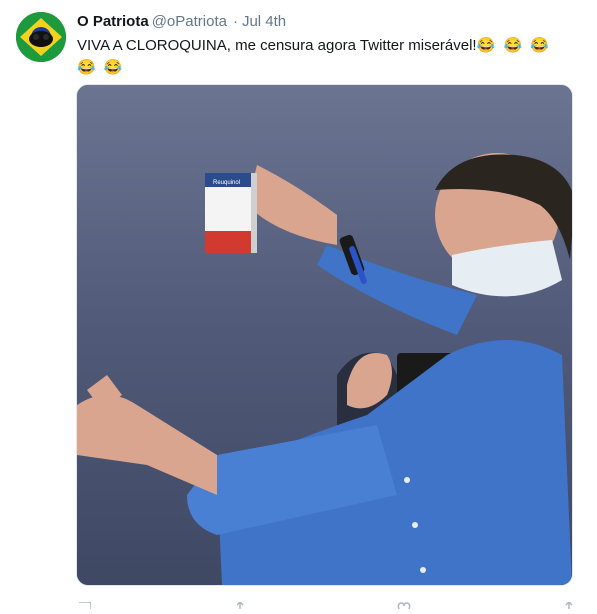 This screenshot has height=614, width=597. I want to click on retweet-icon, so click(243, 602).